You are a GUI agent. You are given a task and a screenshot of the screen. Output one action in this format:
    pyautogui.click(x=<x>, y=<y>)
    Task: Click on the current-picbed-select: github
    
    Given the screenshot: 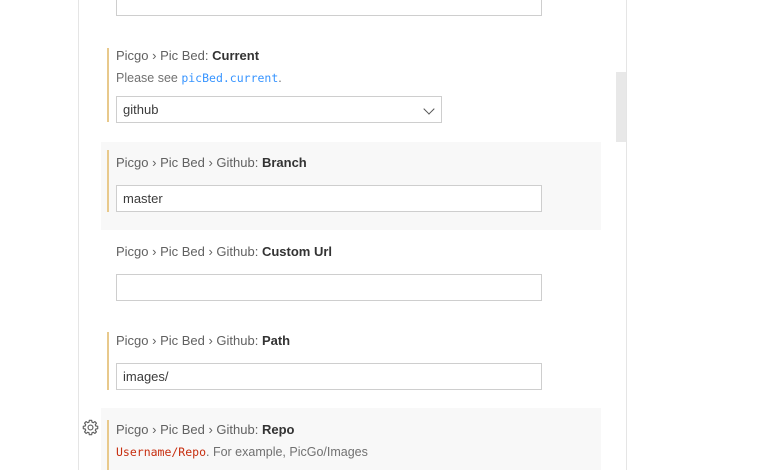 What is the action you would take?
    pyautogui.click(x=279, y=109)
    